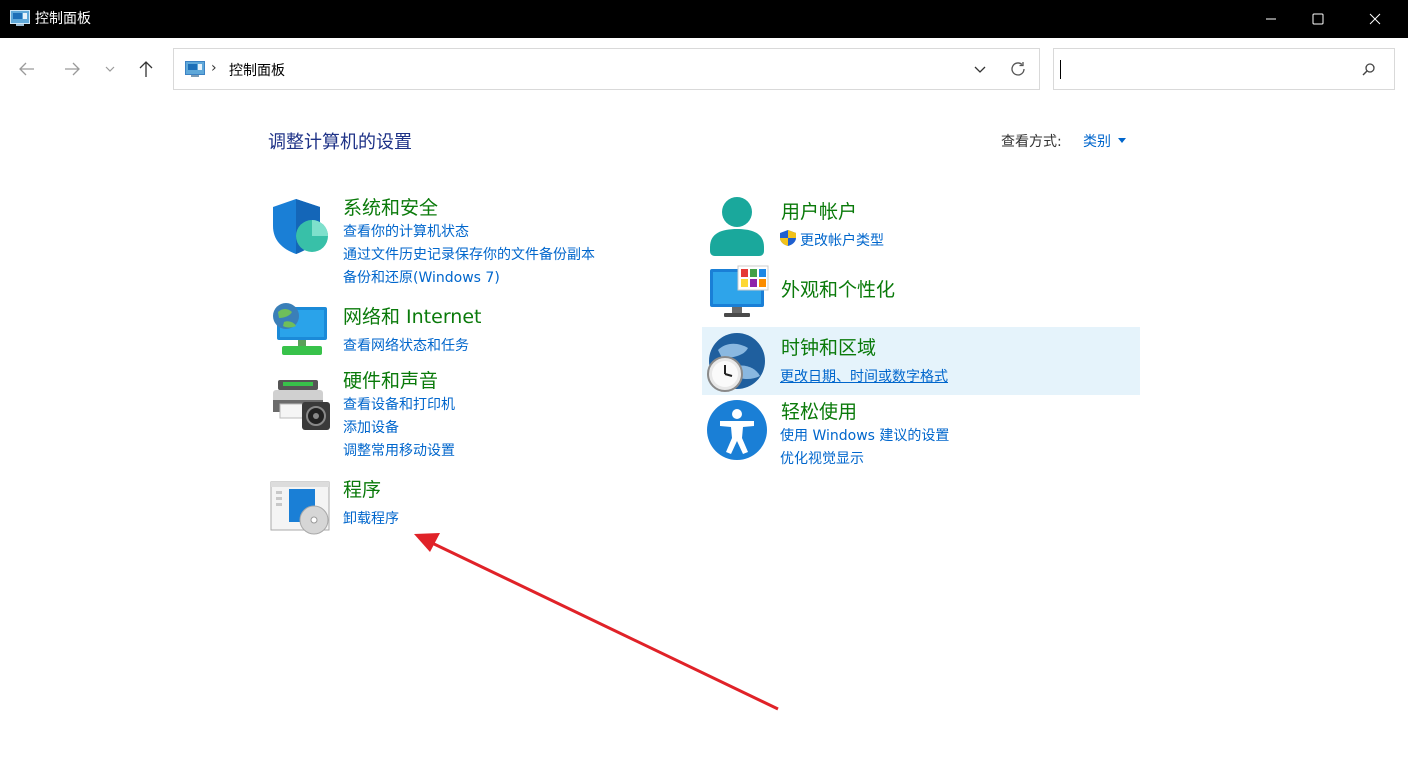 This screenshot has height=784, width=1408. Describe the element at coordinates (737, 363) in the screenshot. I see `globe-clock-icon` at that location.